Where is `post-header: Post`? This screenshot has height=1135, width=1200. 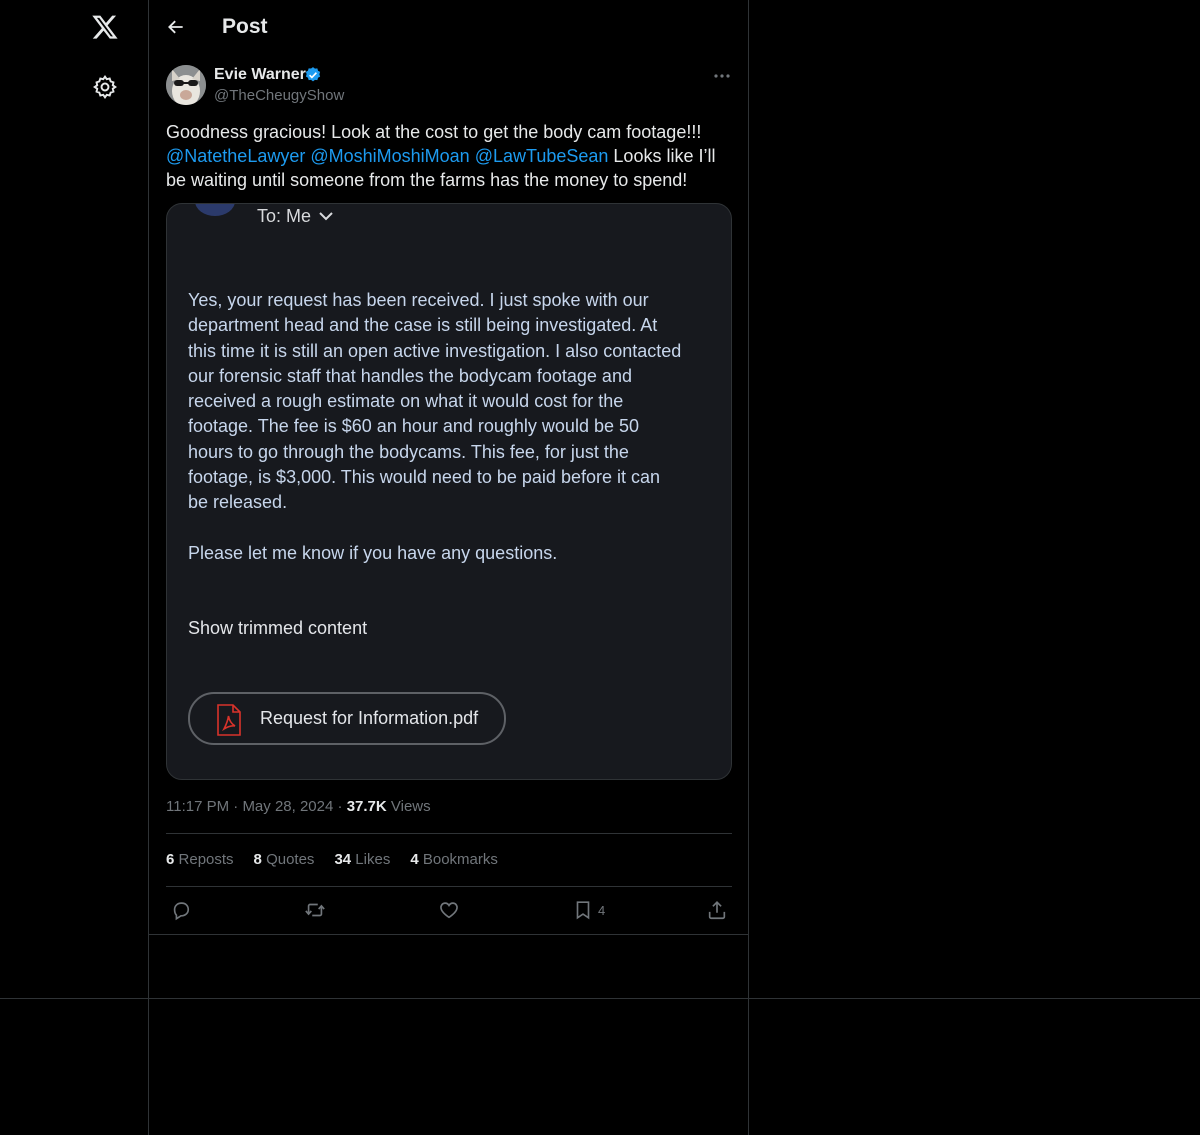 post-header: Post is located at coordinates (449, 27).